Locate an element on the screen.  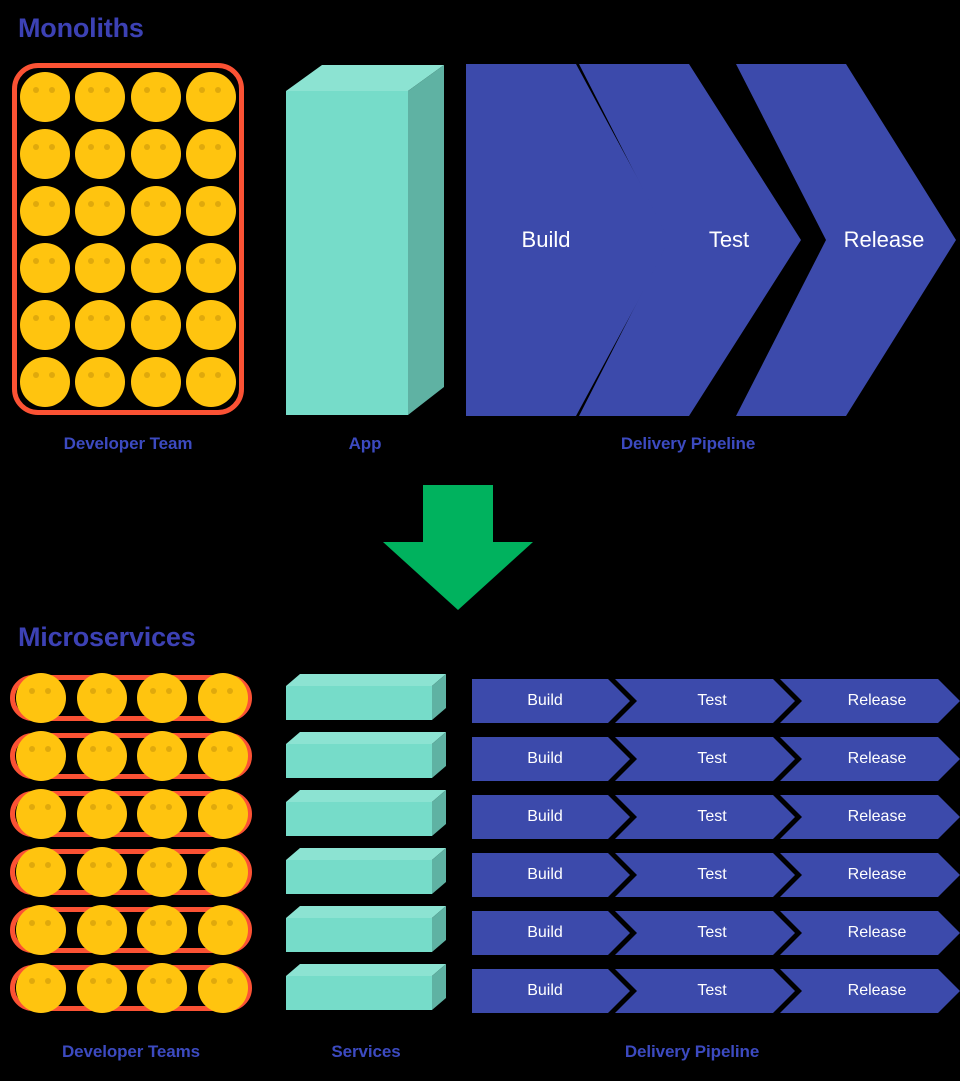
down-arrow-icon is located at coordinates (458, 547).